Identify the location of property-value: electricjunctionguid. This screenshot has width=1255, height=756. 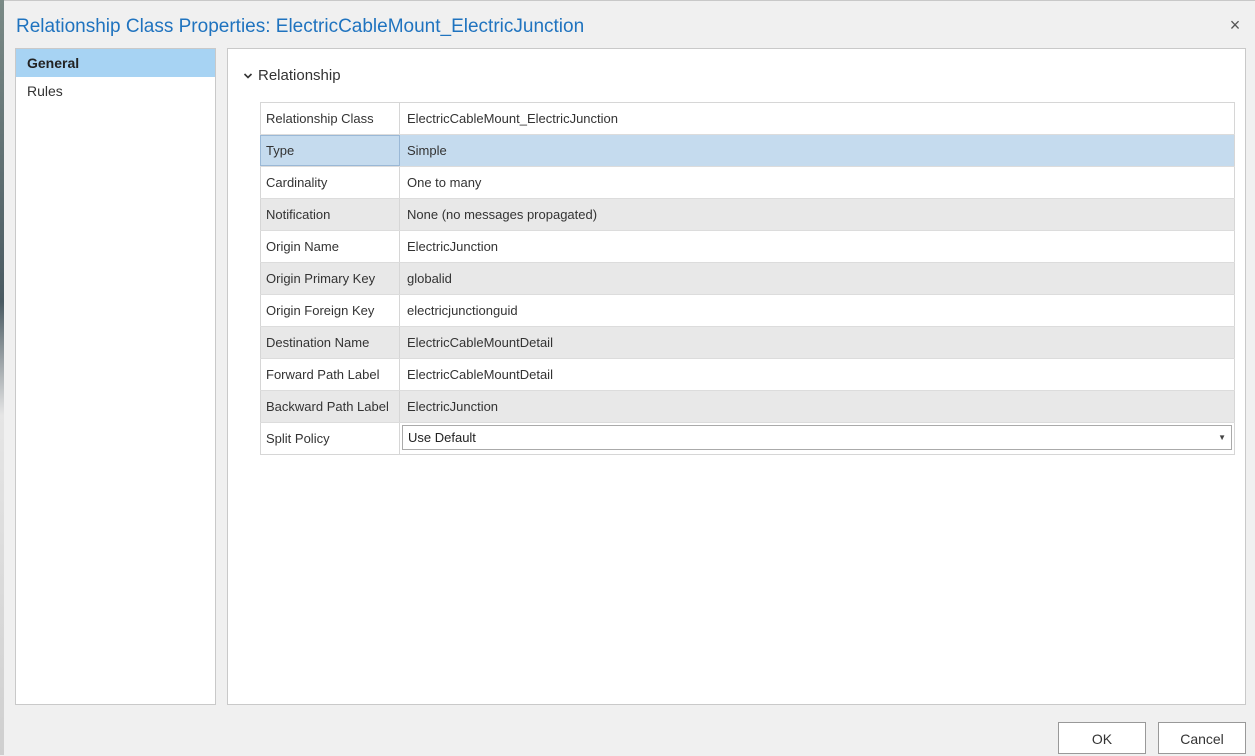
(817, 310).